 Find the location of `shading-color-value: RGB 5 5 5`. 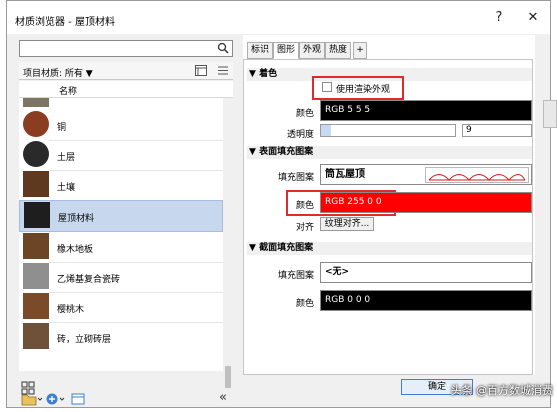

shading-color-value: RGB 5 5 5 is located at coordinates (348, 110).